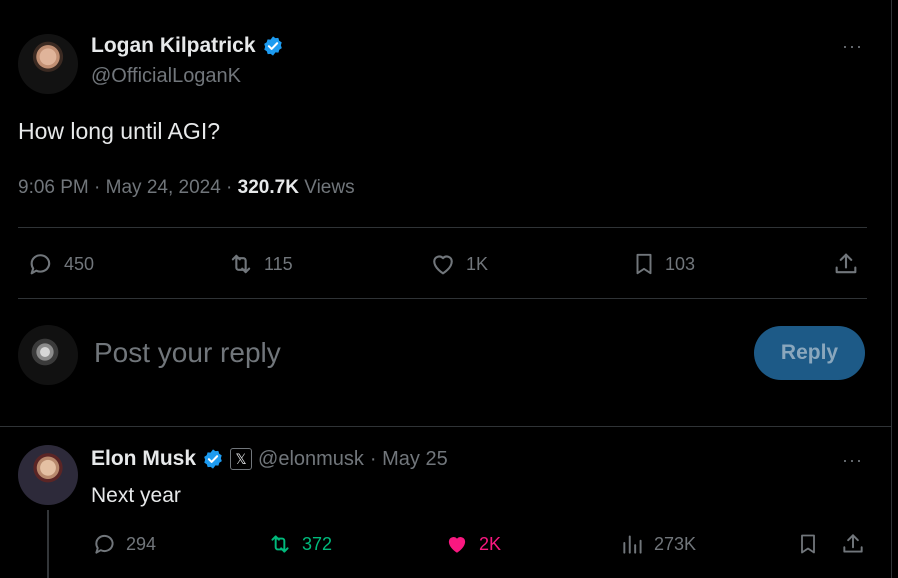 The height and width of the screenshot is (578, 898). Describe the element at coordinates (166, 76) in the screenshot. I see `author-handle: @OfficialLoganK` at that location.